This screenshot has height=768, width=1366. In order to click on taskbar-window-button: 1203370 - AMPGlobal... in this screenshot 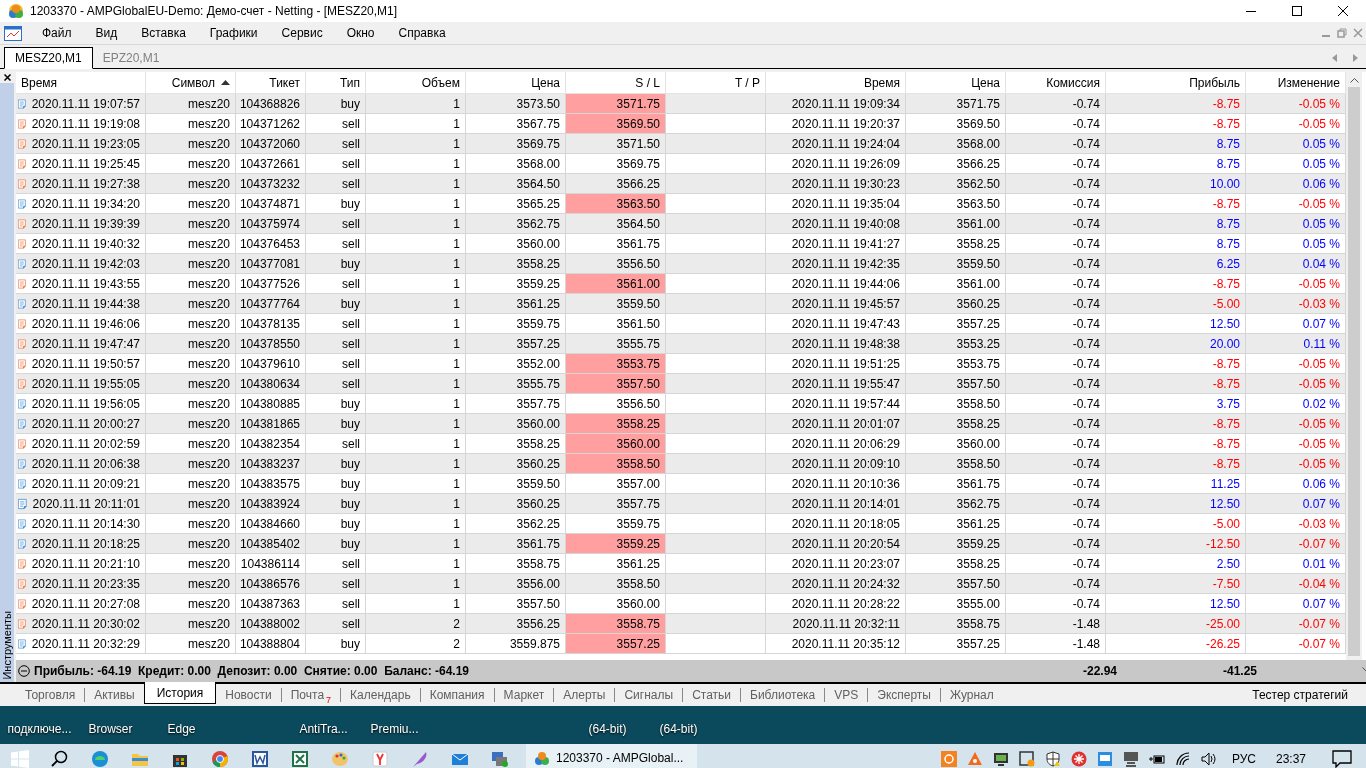, I will do `click(612, 756)`.